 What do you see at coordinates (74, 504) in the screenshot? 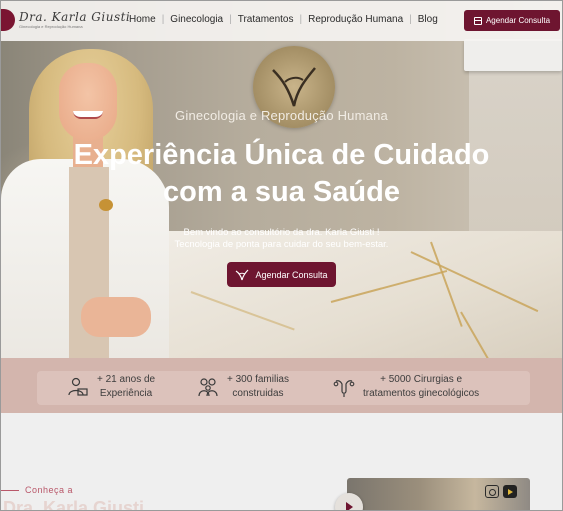
I see `about-name: Dra. Karla Giusti` at bounding box center [74, 504].